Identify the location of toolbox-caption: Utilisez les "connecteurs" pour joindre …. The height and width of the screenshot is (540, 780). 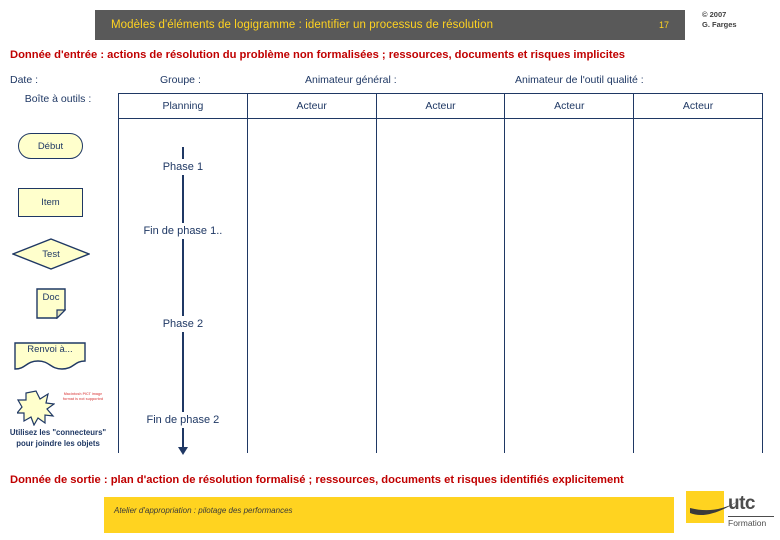
(58, 438).